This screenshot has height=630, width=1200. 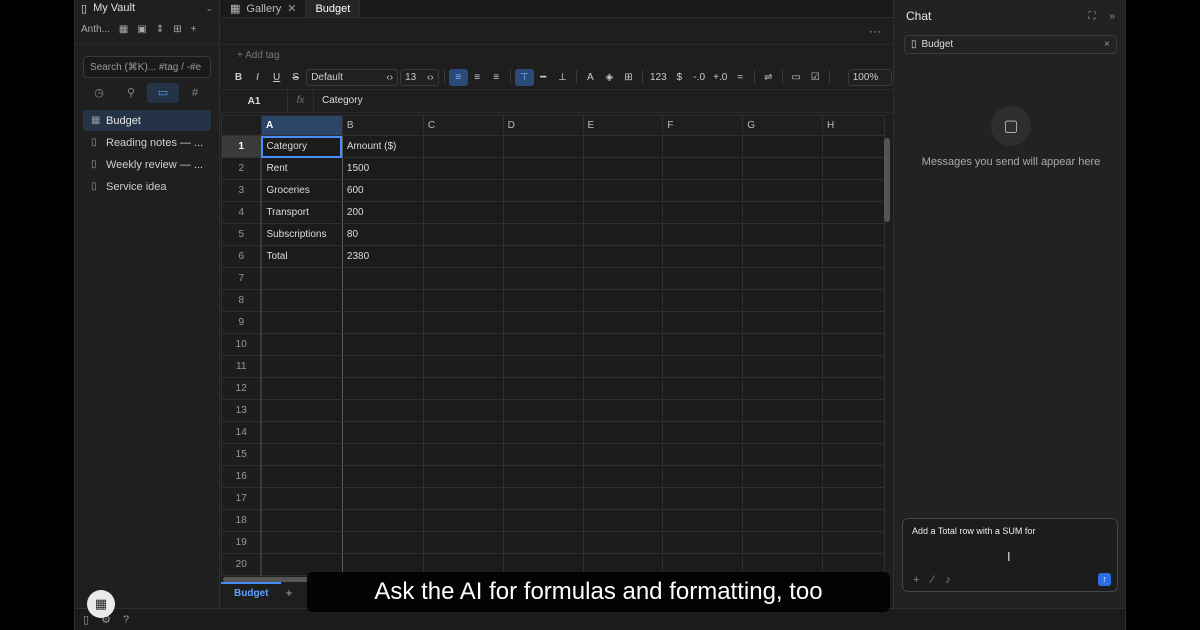 What do you see at coordinates (1112, 16) in the screenshot?
I see `collapse-panel-icon: »` at bounding box center [1112, 16].